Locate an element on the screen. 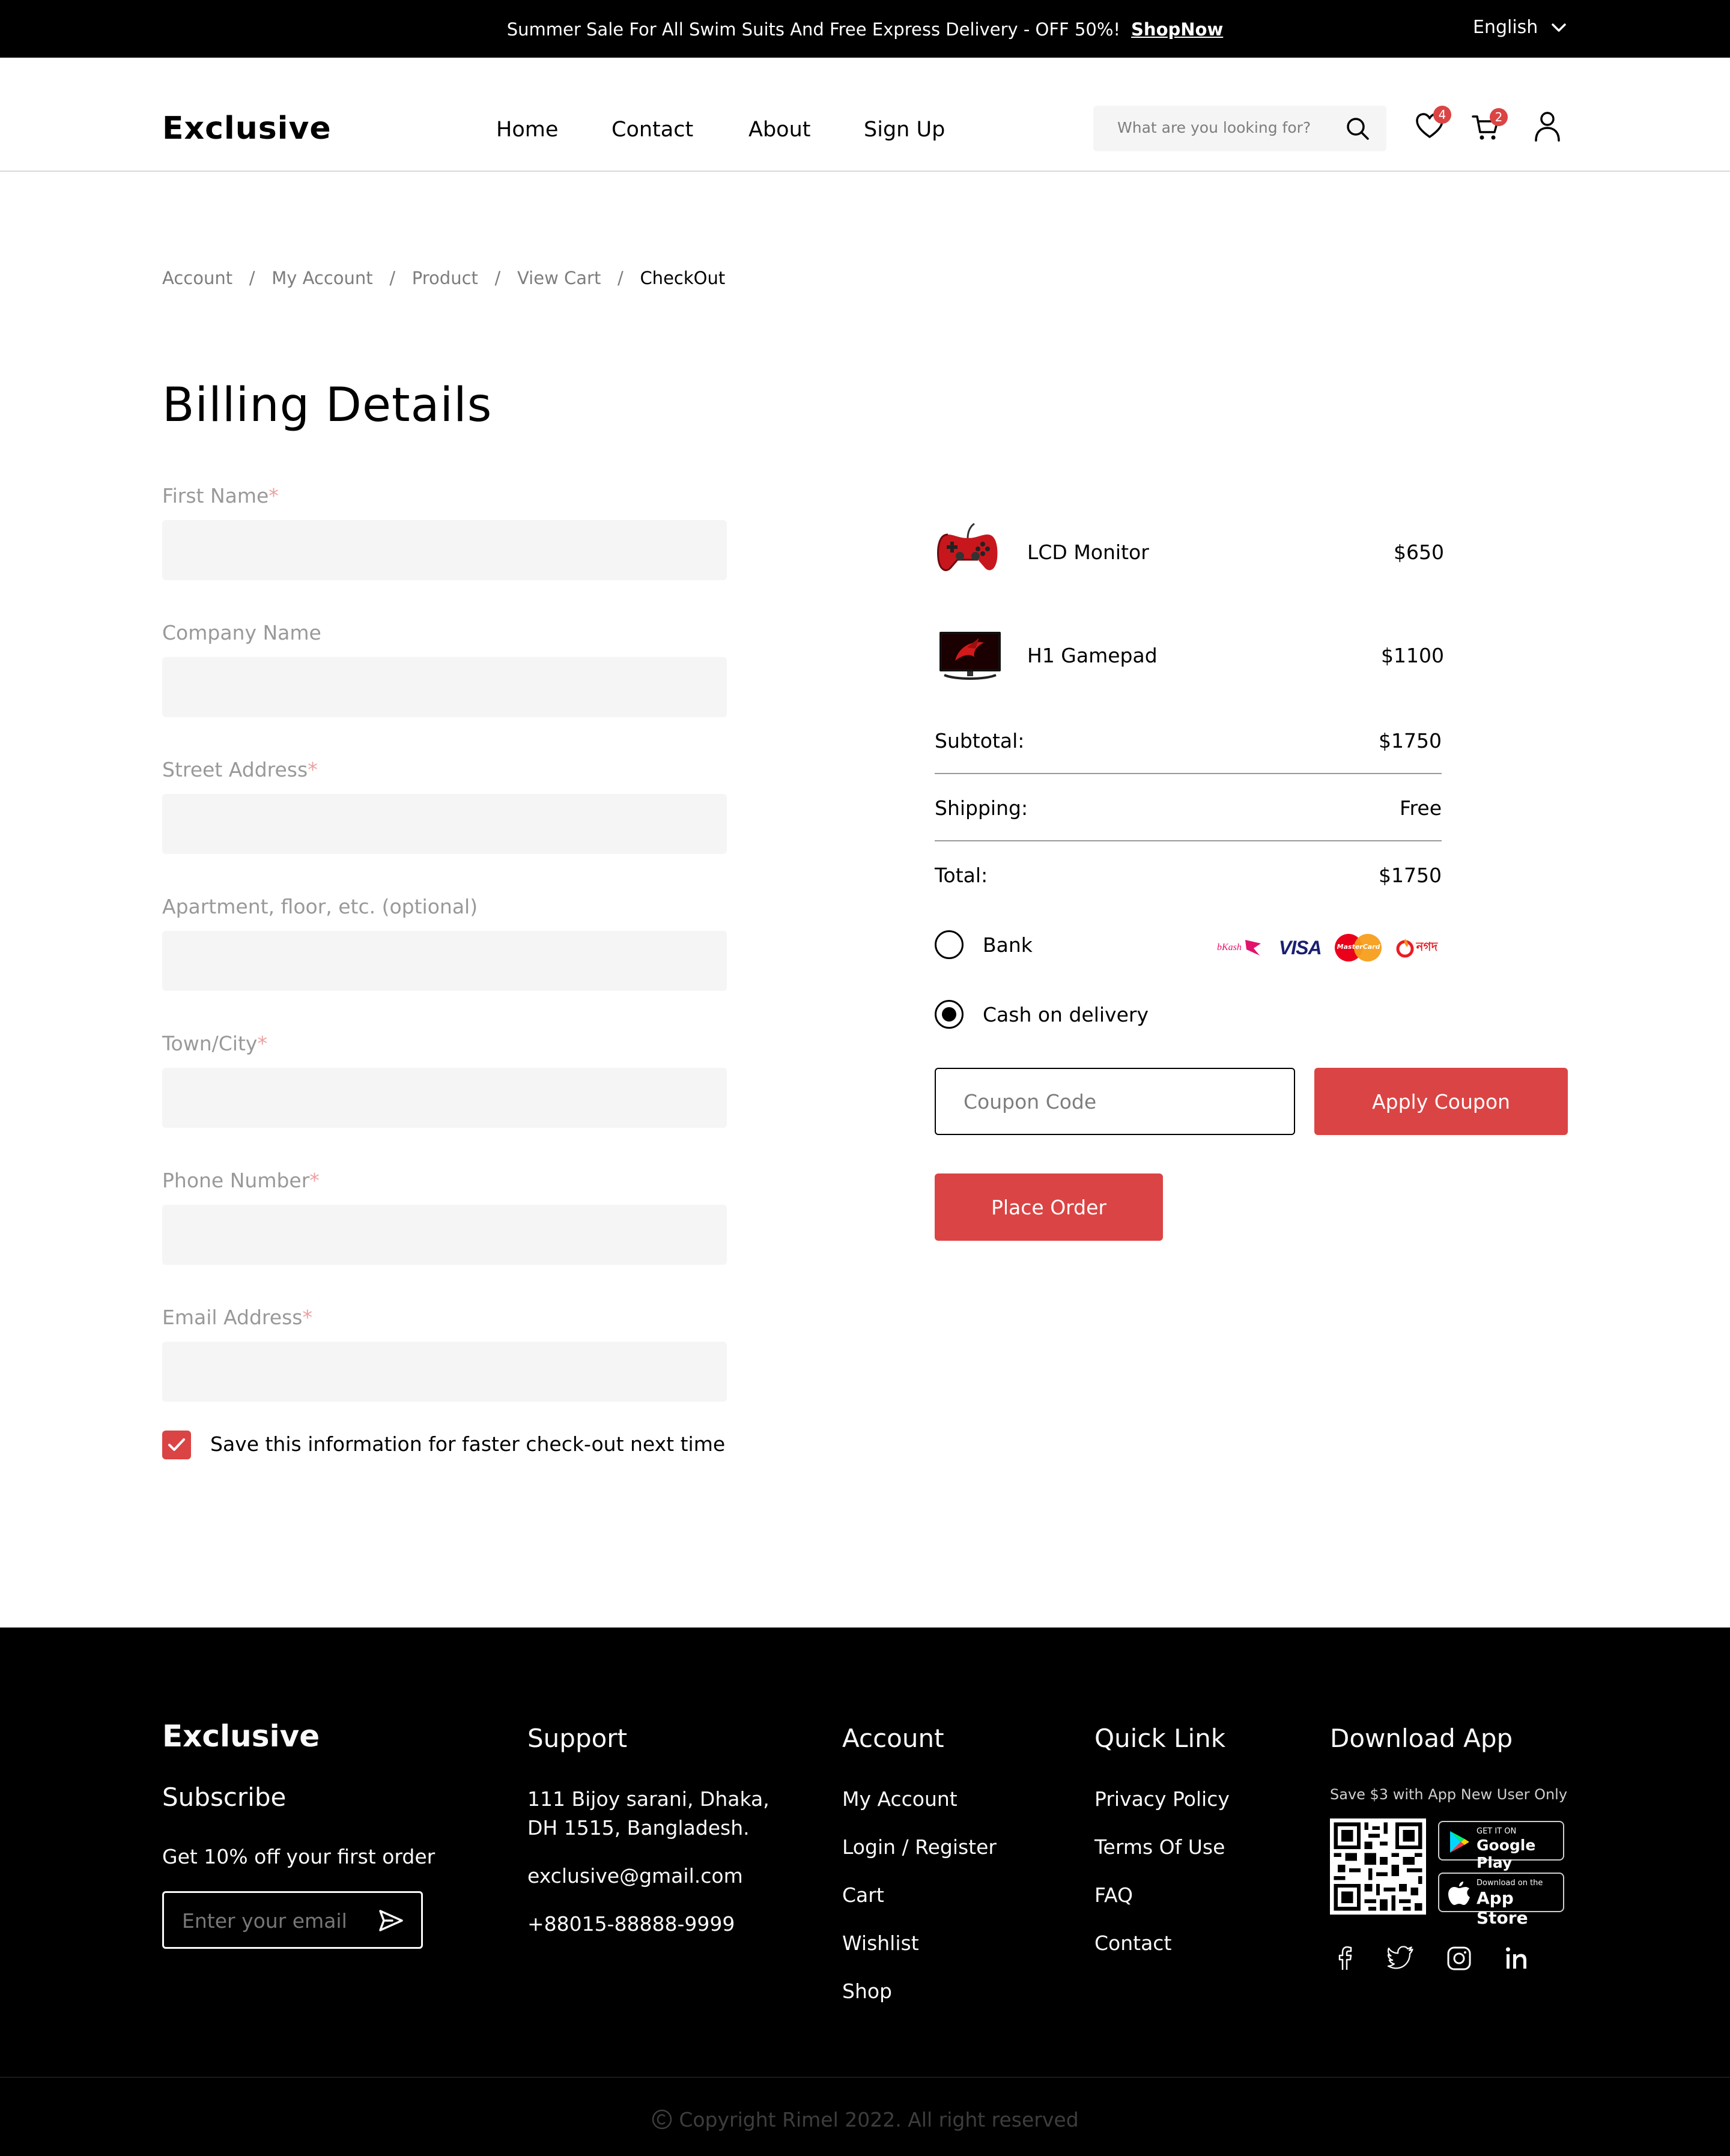  support-phone: +88015-88888-9999 is located at coordinates (631, 1924).